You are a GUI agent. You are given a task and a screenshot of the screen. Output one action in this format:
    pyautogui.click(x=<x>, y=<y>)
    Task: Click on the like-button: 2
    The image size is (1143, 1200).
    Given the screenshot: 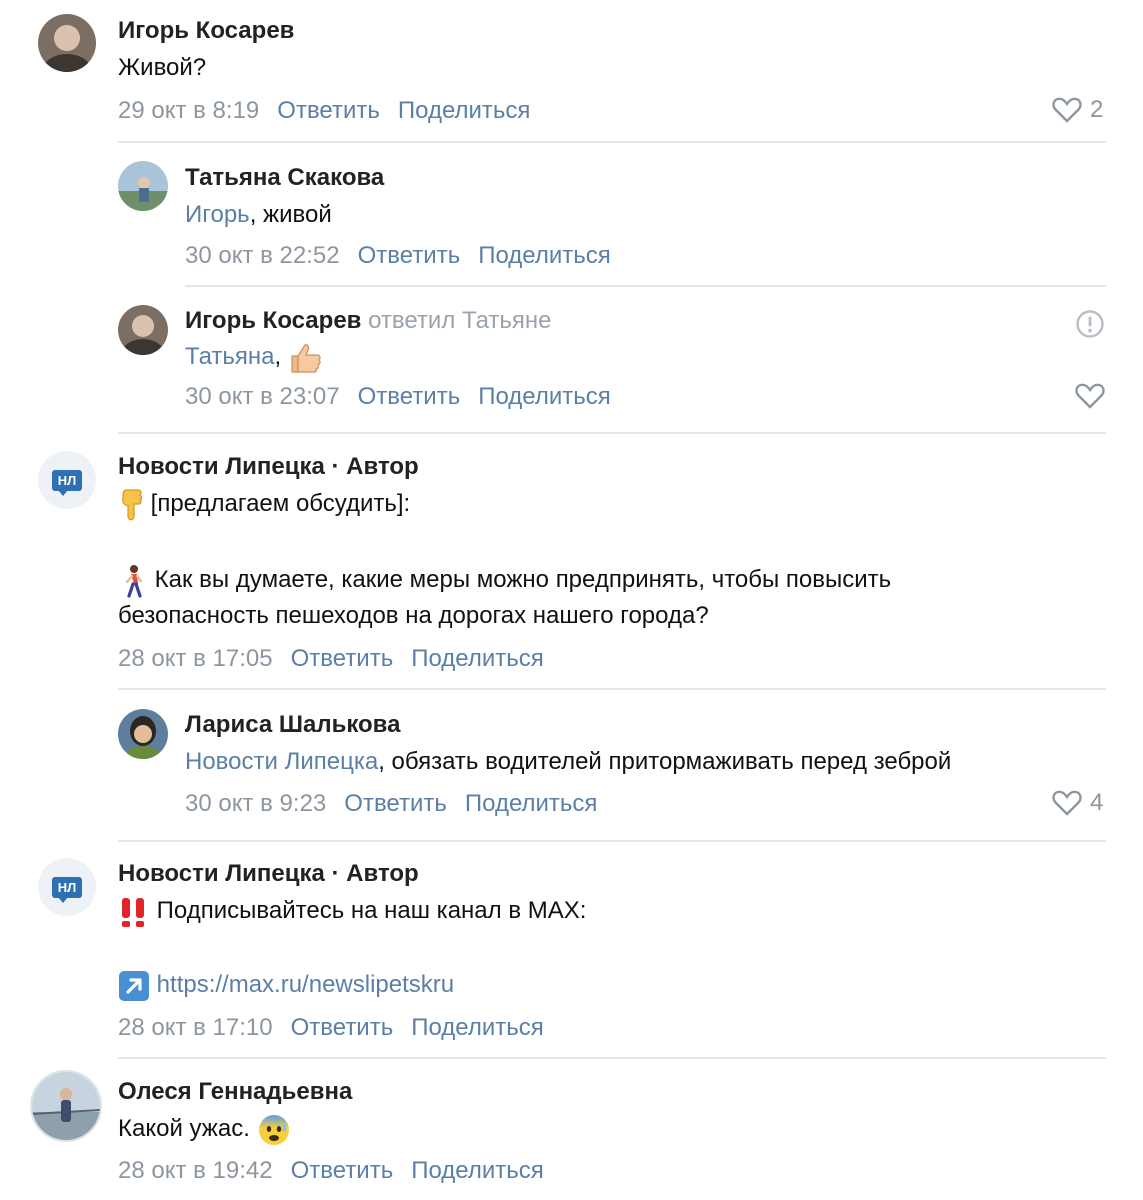 What is the action you would take?
    pyautogui.click(x=1077, y=110)
    